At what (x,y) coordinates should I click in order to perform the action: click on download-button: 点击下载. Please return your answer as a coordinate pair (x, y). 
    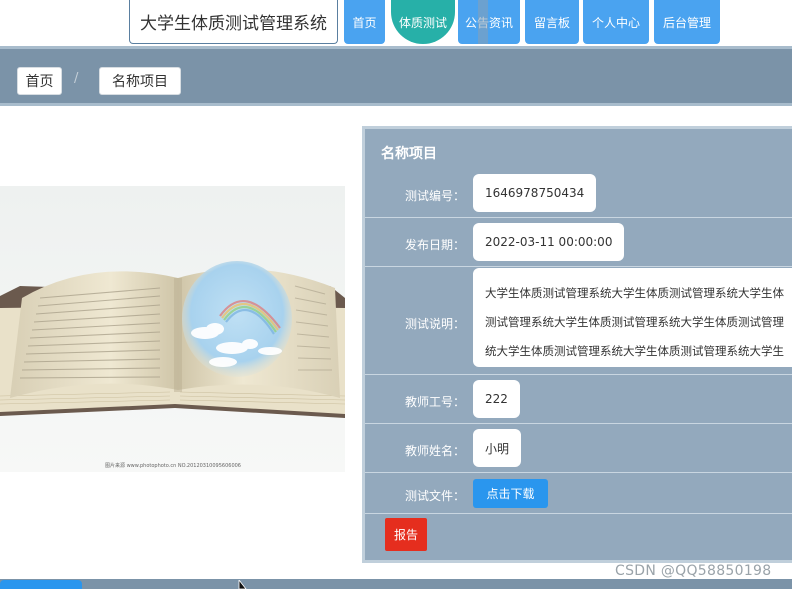
    Looking at the image, I should click on (510, 493).